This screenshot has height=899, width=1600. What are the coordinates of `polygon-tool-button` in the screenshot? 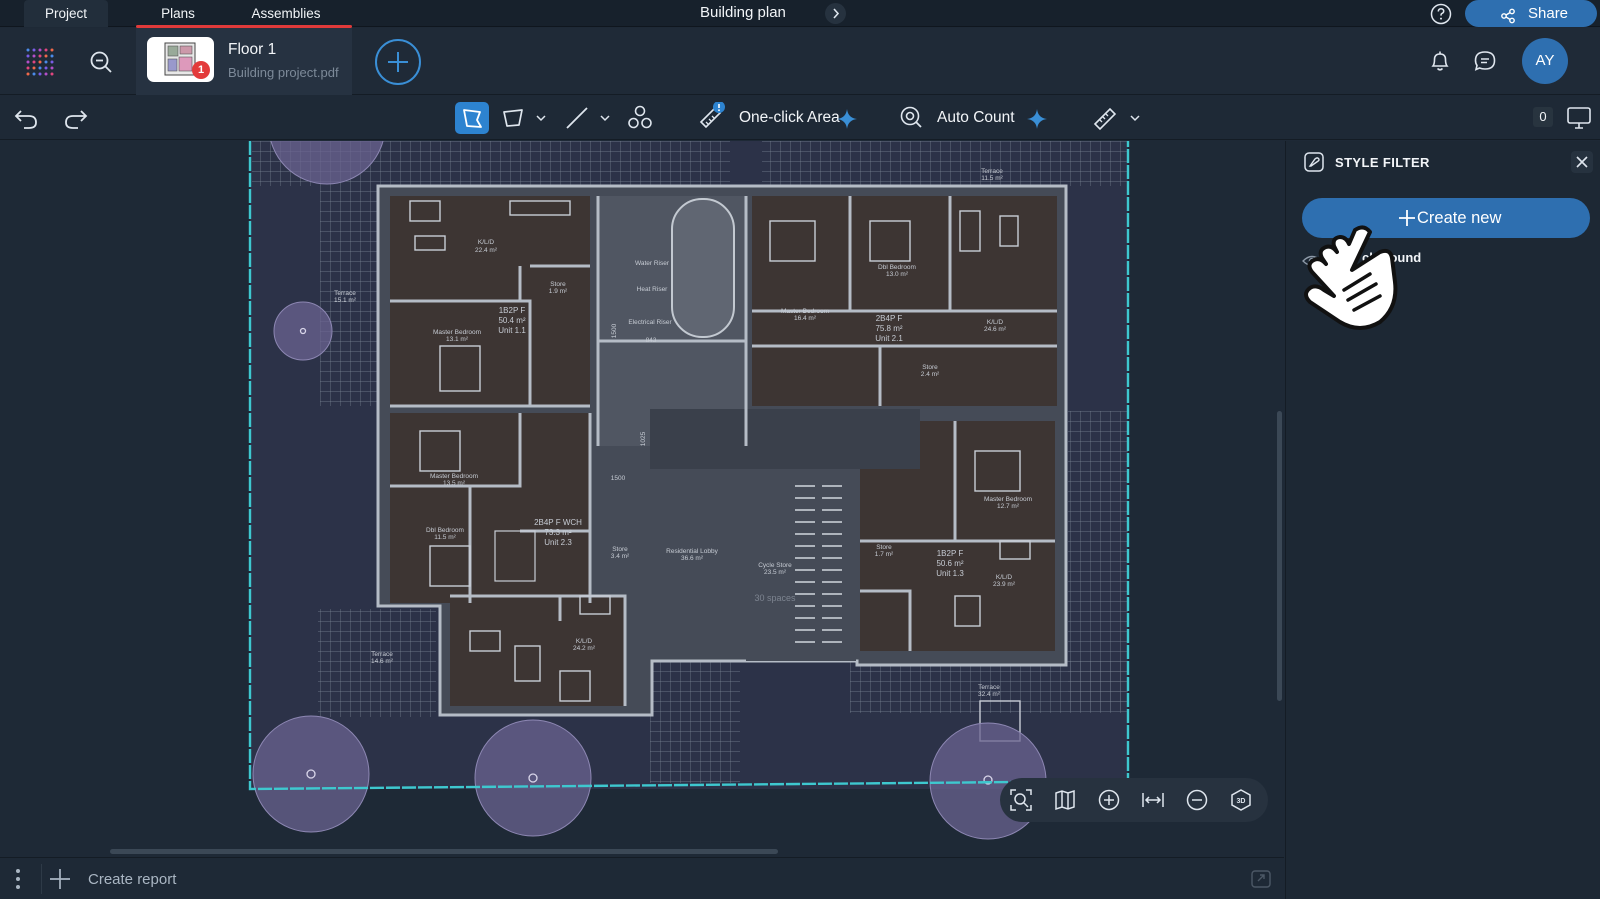 It's located at (472, 118).